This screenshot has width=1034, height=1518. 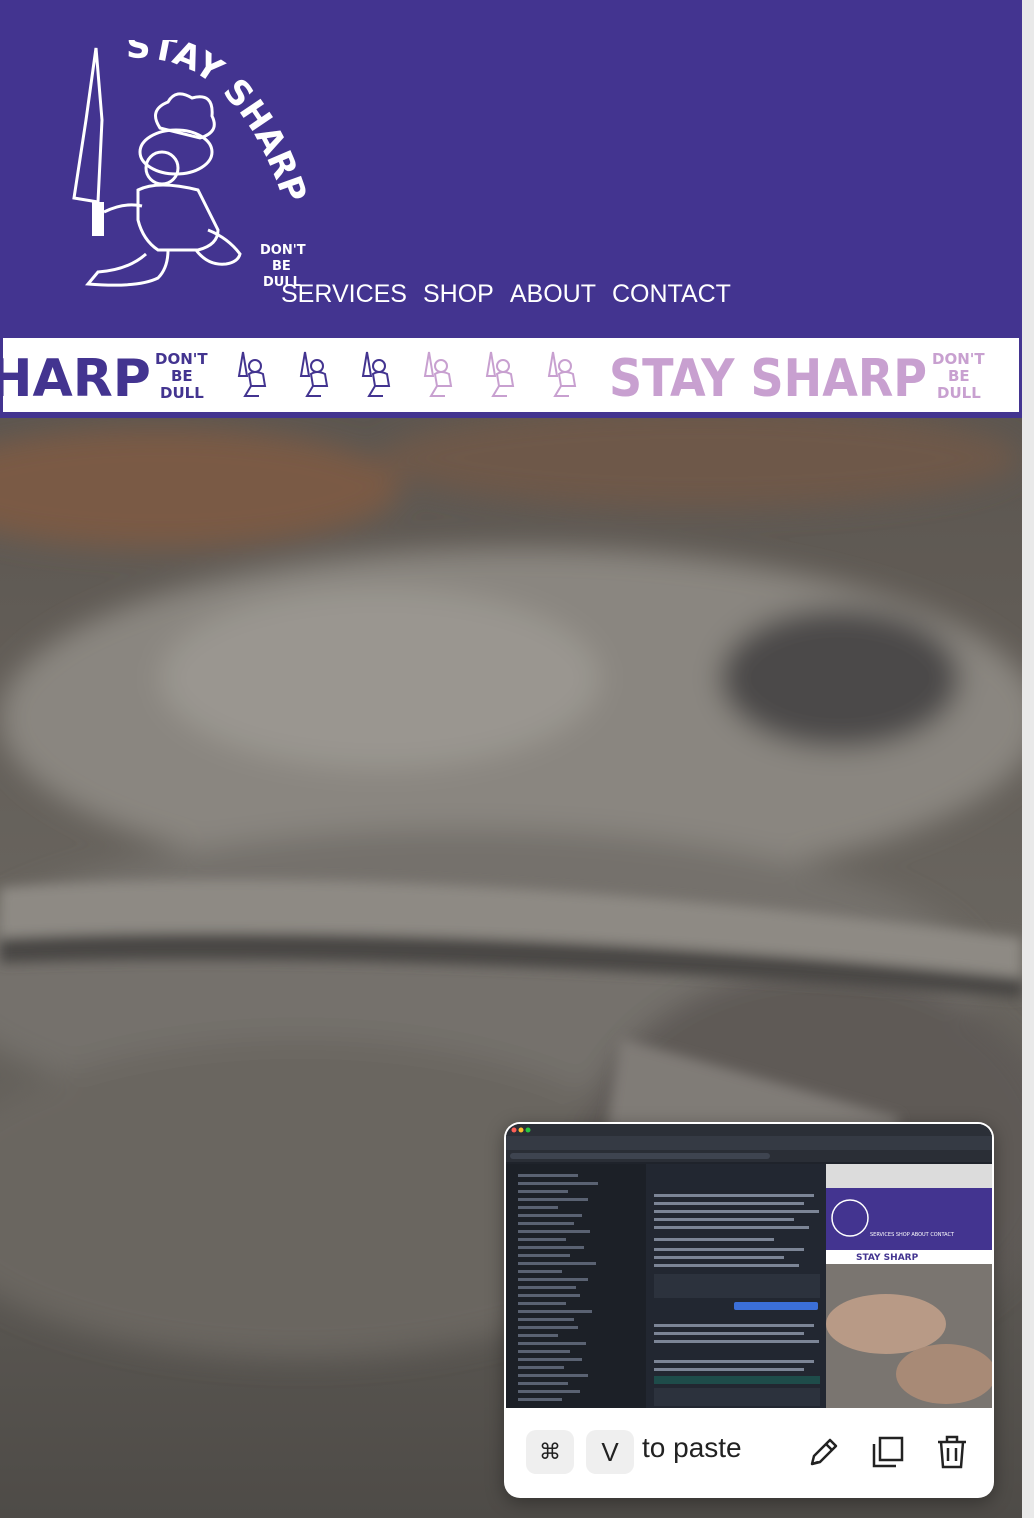 I want to click on command-key: ⌘, so click(x=550, y=1452).